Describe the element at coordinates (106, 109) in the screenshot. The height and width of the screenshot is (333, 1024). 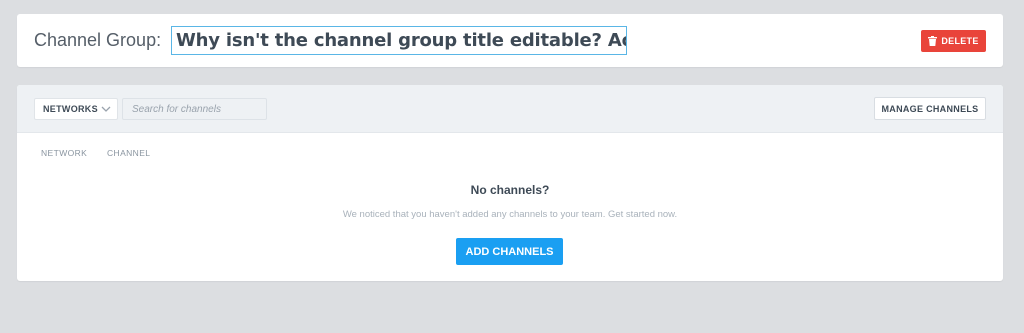
I see `chevron-down-icon` at that location.